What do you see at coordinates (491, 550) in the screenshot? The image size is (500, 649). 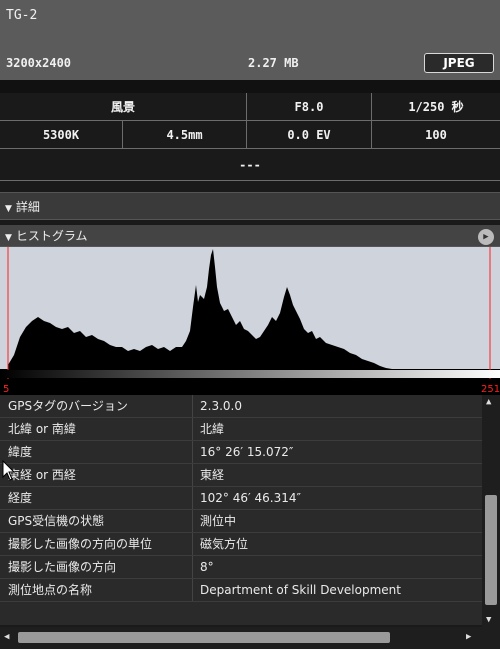 I see `vertical-scroll-thumb` at bounding box center [491, 550].